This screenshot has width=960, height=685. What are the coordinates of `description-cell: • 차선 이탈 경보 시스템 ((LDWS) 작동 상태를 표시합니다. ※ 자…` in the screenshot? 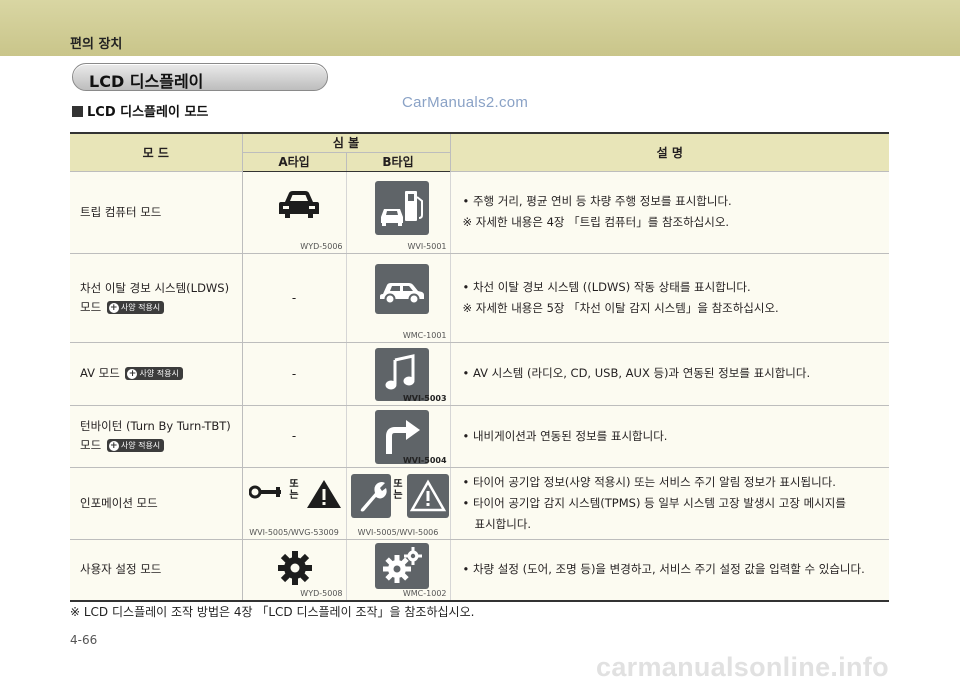 It's located at (670, 298).